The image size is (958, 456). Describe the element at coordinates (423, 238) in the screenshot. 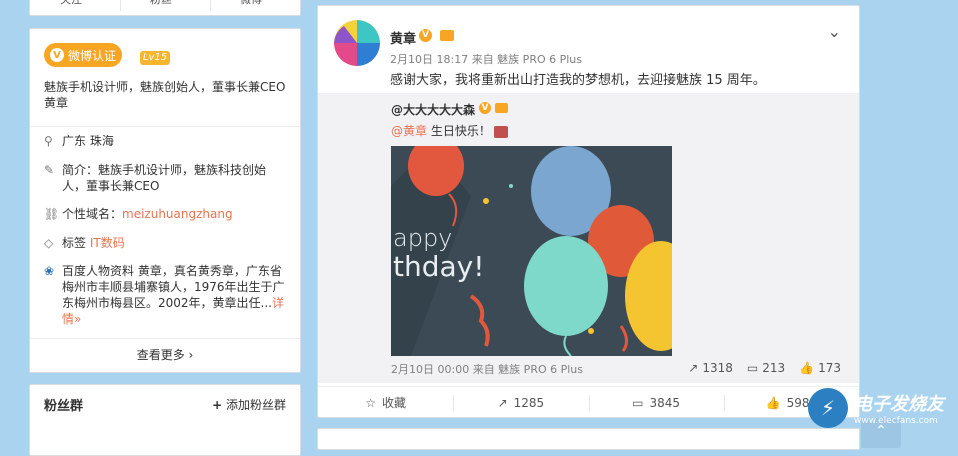

I see `photo-caption-line1: appy` at that location.